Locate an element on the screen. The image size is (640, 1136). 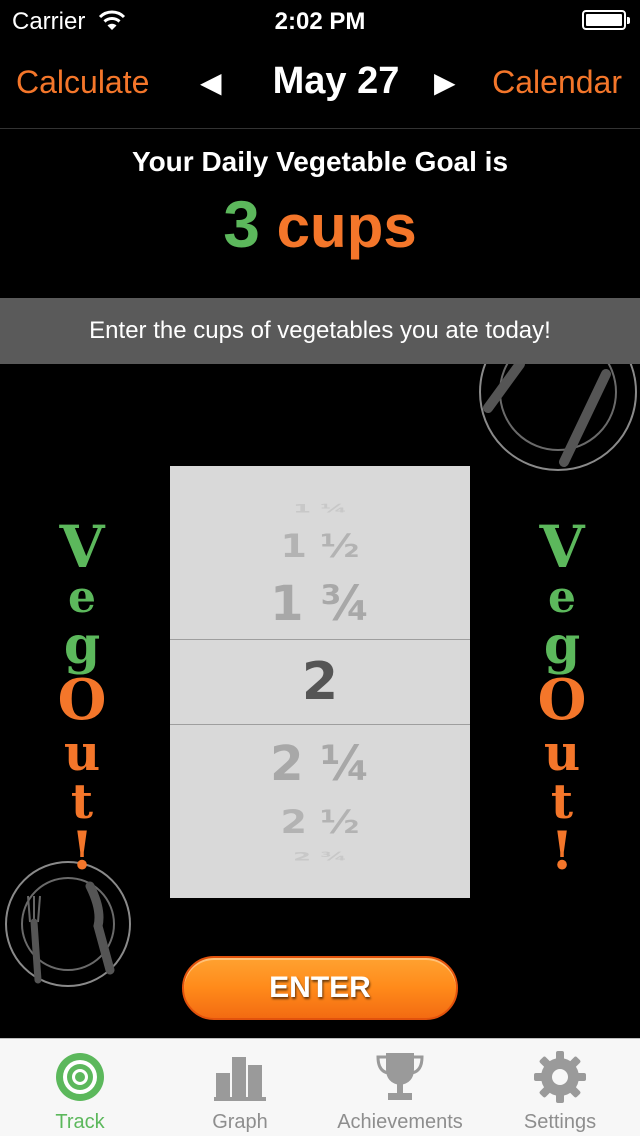
picker-option: 2 ¼ is located at coordinates (320, 764).